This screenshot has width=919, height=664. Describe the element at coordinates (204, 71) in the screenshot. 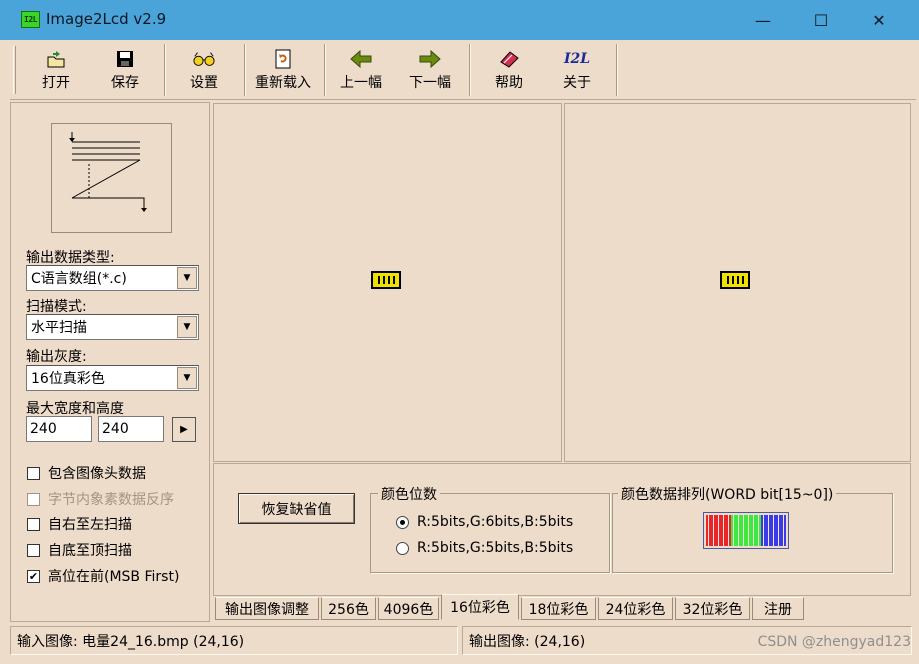

I see `settings-button: 设置` at that location.